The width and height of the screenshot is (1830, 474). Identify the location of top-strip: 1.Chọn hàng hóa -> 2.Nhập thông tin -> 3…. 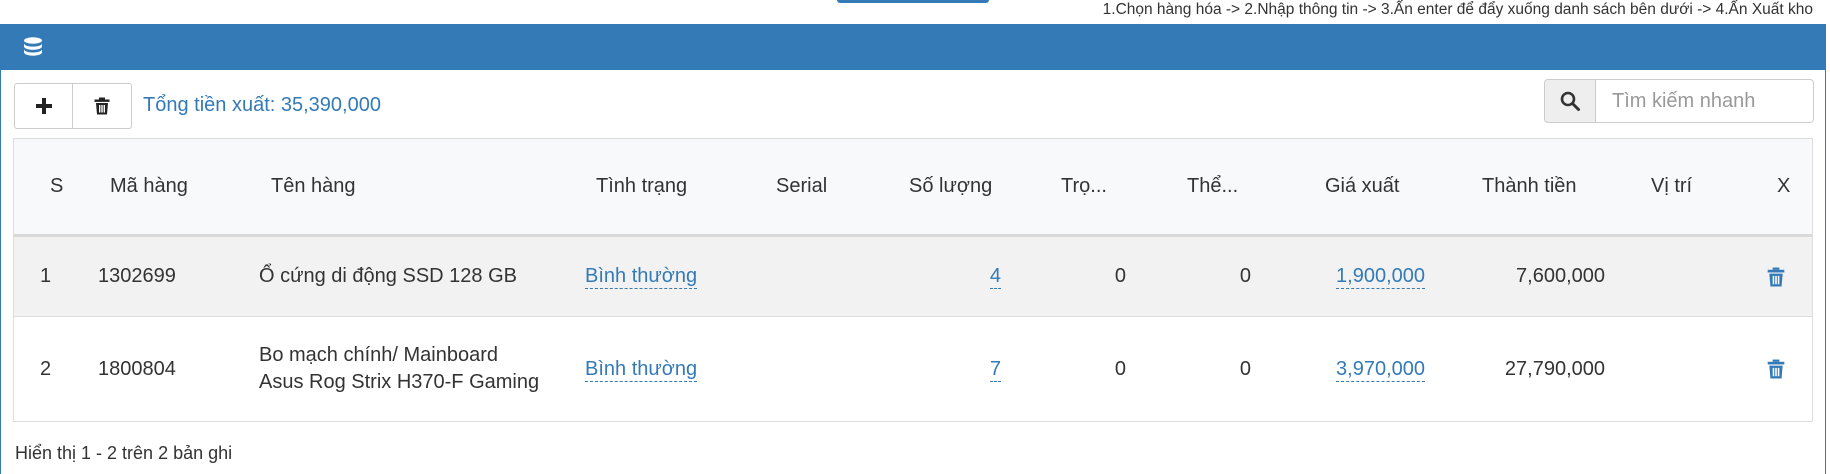
(915, 12).